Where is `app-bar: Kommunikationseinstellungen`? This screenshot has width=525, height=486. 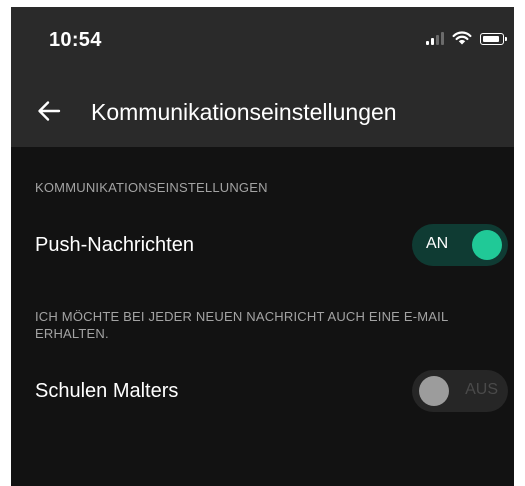 app-bar: Kommunikationseinstellungen is located at coordinates (262, 112).